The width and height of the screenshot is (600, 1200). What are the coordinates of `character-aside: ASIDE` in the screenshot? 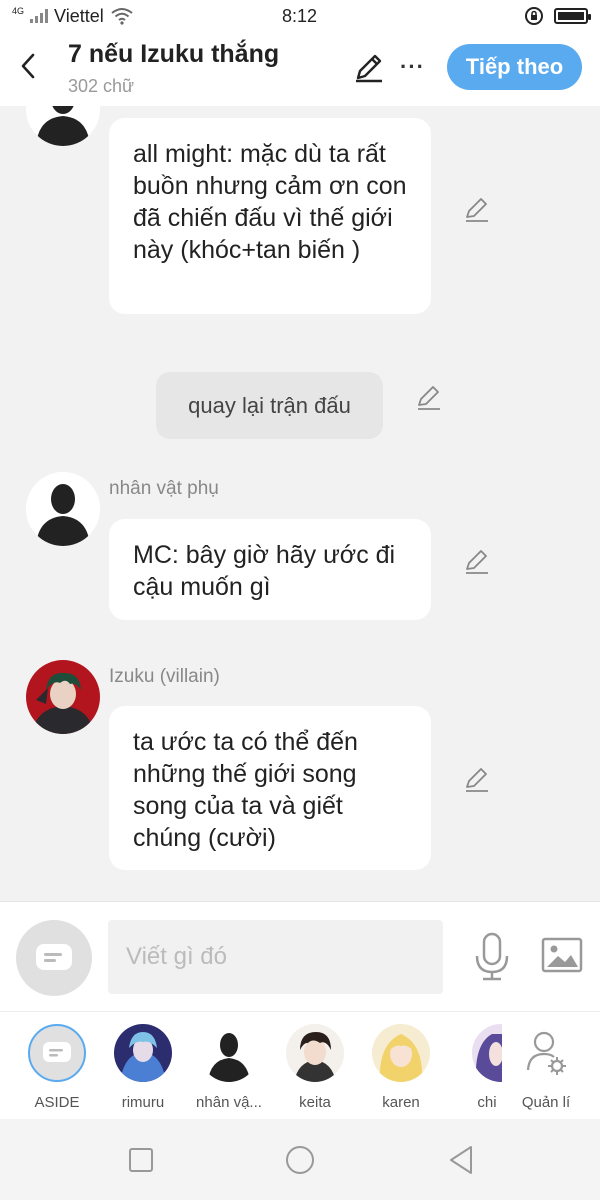 It's located at (57, 1067).